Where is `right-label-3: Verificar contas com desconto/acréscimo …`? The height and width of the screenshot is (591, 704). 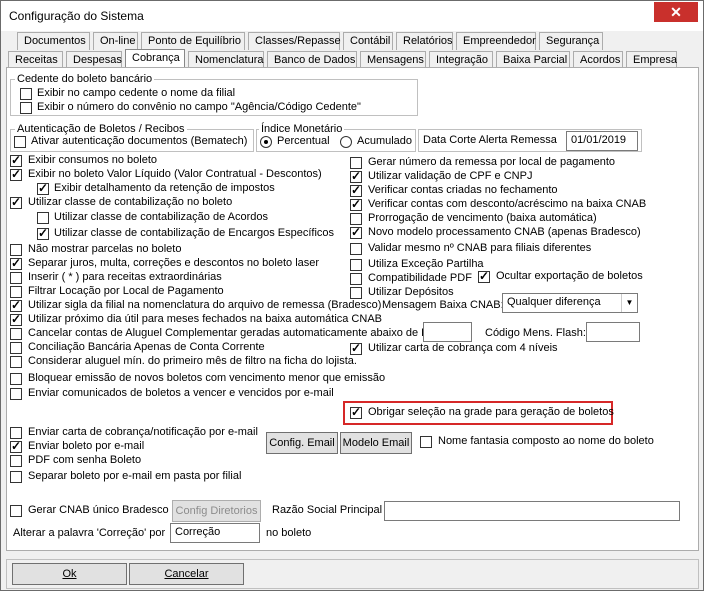
right-label-3: Verificar contas com desconto/acréscimo … is located at coordinates (507, 204).